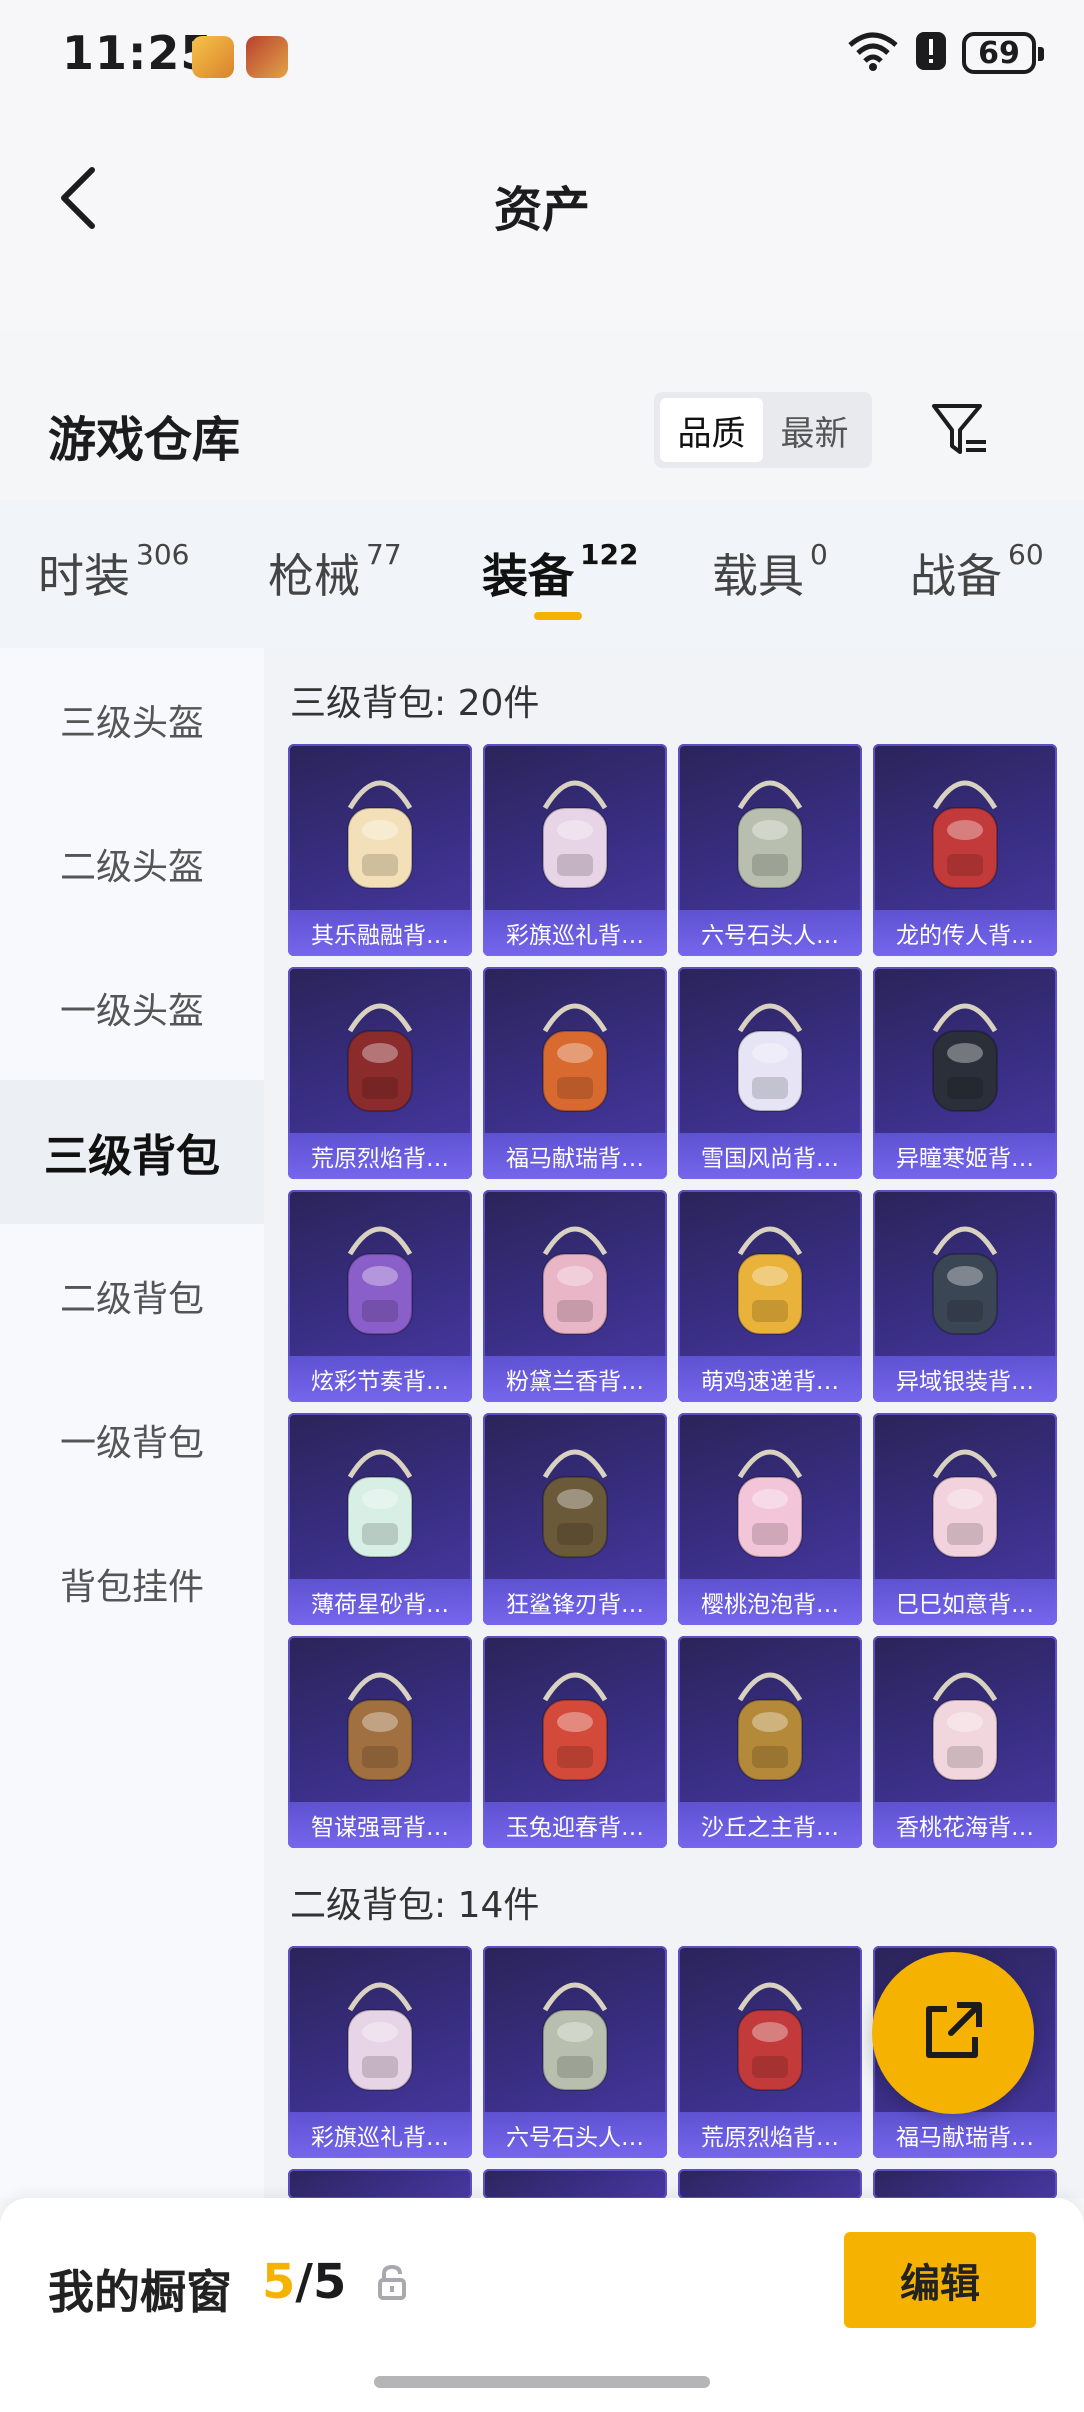 The width and height of the screenshot is (1084, 2412). What do you see at coordinates (819, 554) in the screenshot?
I see `tab-count: 0` at bounding box center [819, 554].